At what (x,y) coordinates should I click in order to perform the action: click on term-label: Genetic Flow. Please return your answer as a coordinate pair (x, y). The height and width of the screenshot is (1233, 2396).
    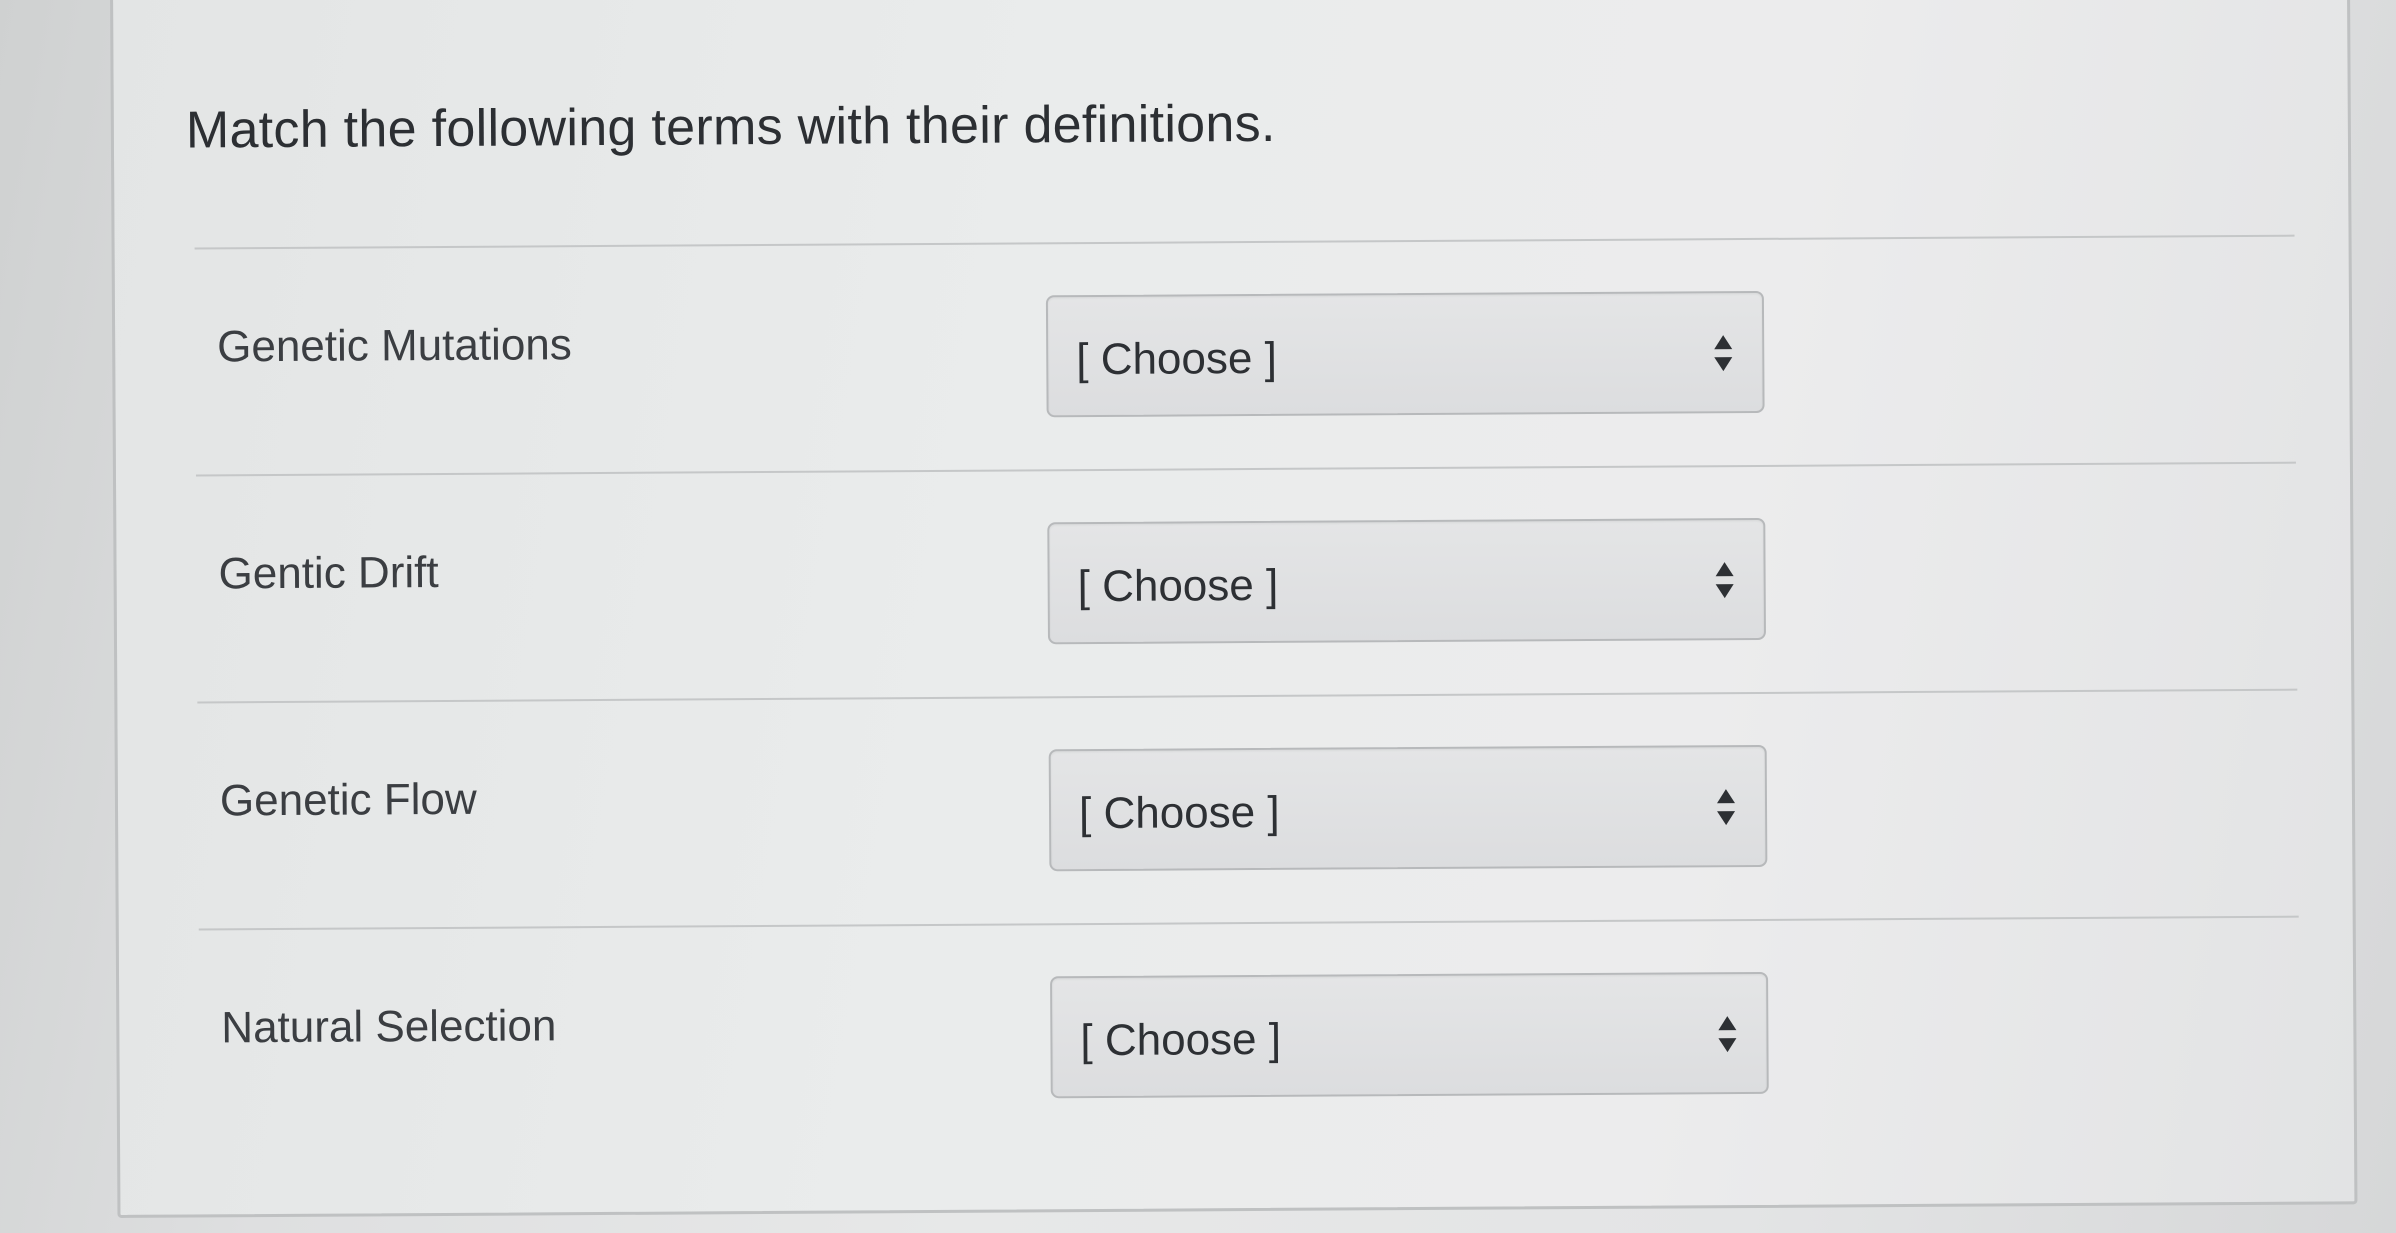
    Looking at the image, I should click on (348, 800).